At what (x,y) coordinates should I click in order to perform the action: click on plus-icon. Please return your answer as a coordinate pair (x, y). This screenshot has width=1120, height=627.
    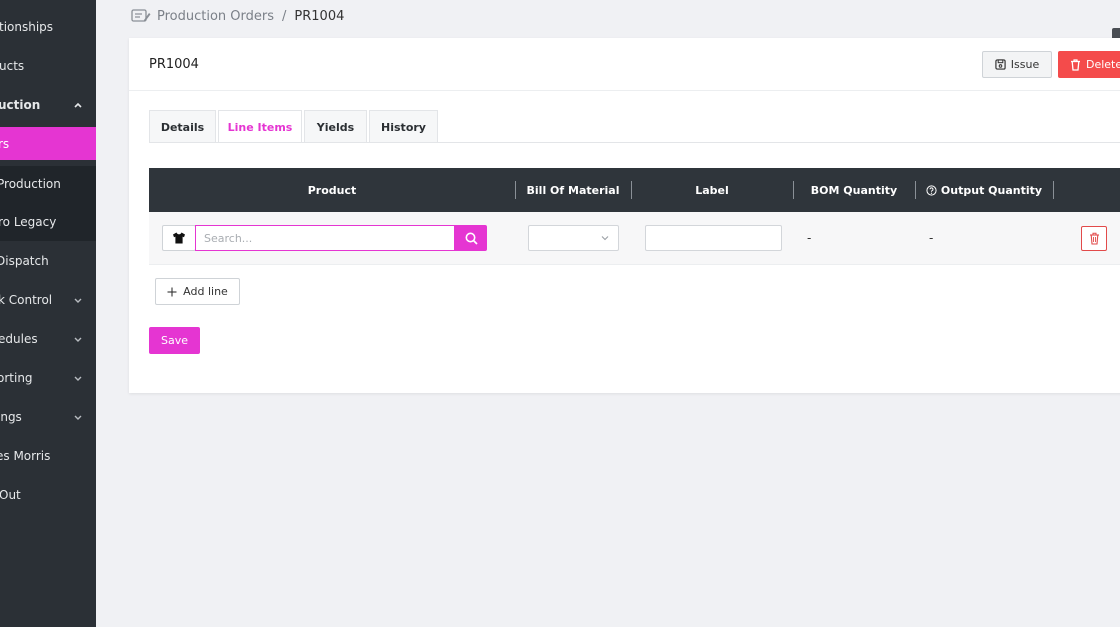
    Looking at the image, I should click on (172, 291).